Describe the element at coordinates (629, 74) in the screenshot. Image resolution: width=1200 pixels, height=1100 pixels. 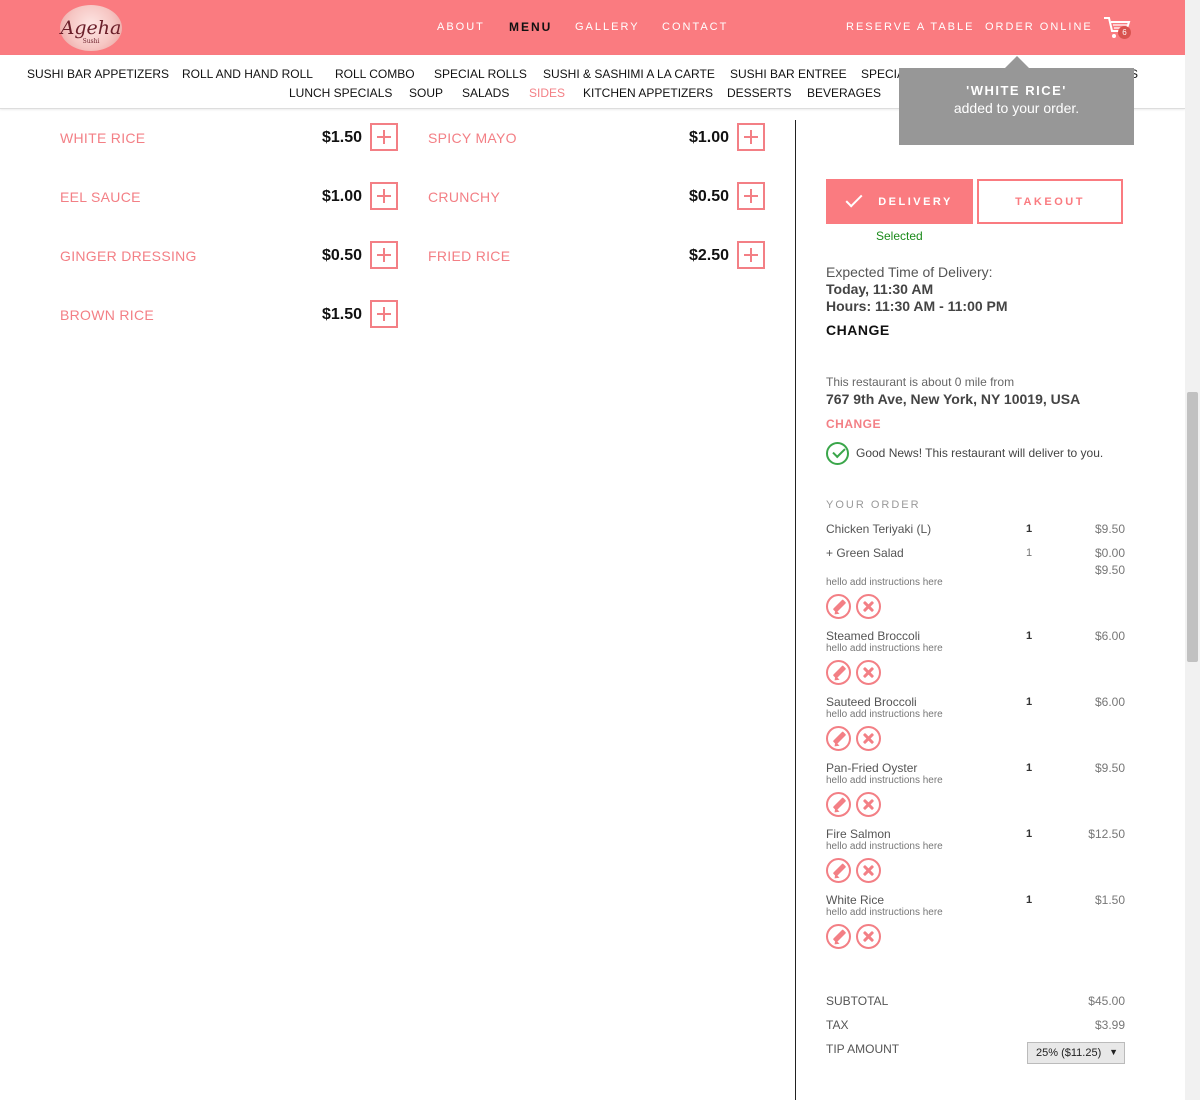
I see `category-sushi-sashimi-a-la-carte: SUSHI & SASHIMI A LA CARTE` at that location.